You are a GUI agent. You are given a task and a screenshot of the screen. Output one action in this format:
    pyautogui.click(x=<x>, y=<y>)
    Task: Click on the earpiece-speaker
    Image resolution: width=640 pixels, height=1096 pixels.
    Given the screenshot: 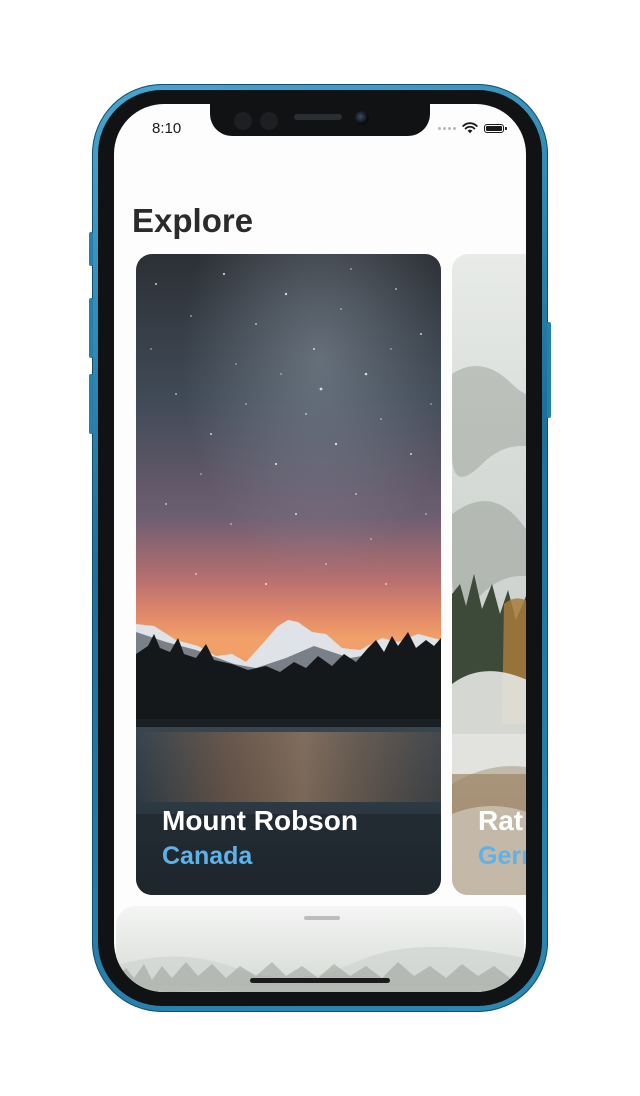 What is the action you would take?
    pyautogui.click(x=318, y=117)
    